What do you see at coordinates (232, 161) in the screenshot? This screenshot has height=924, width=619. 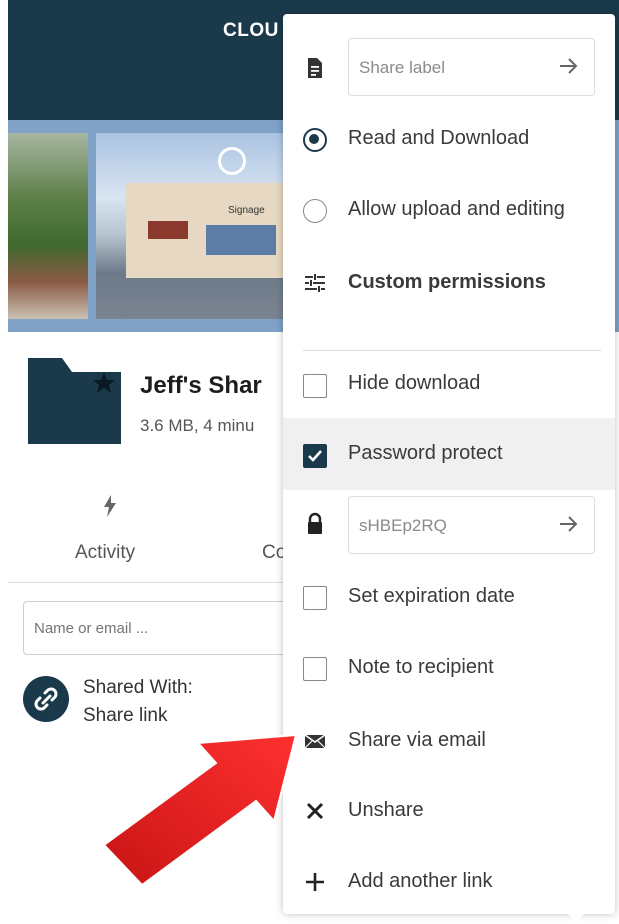 I see `magnifier-icon` at bounding box center [232, 161].